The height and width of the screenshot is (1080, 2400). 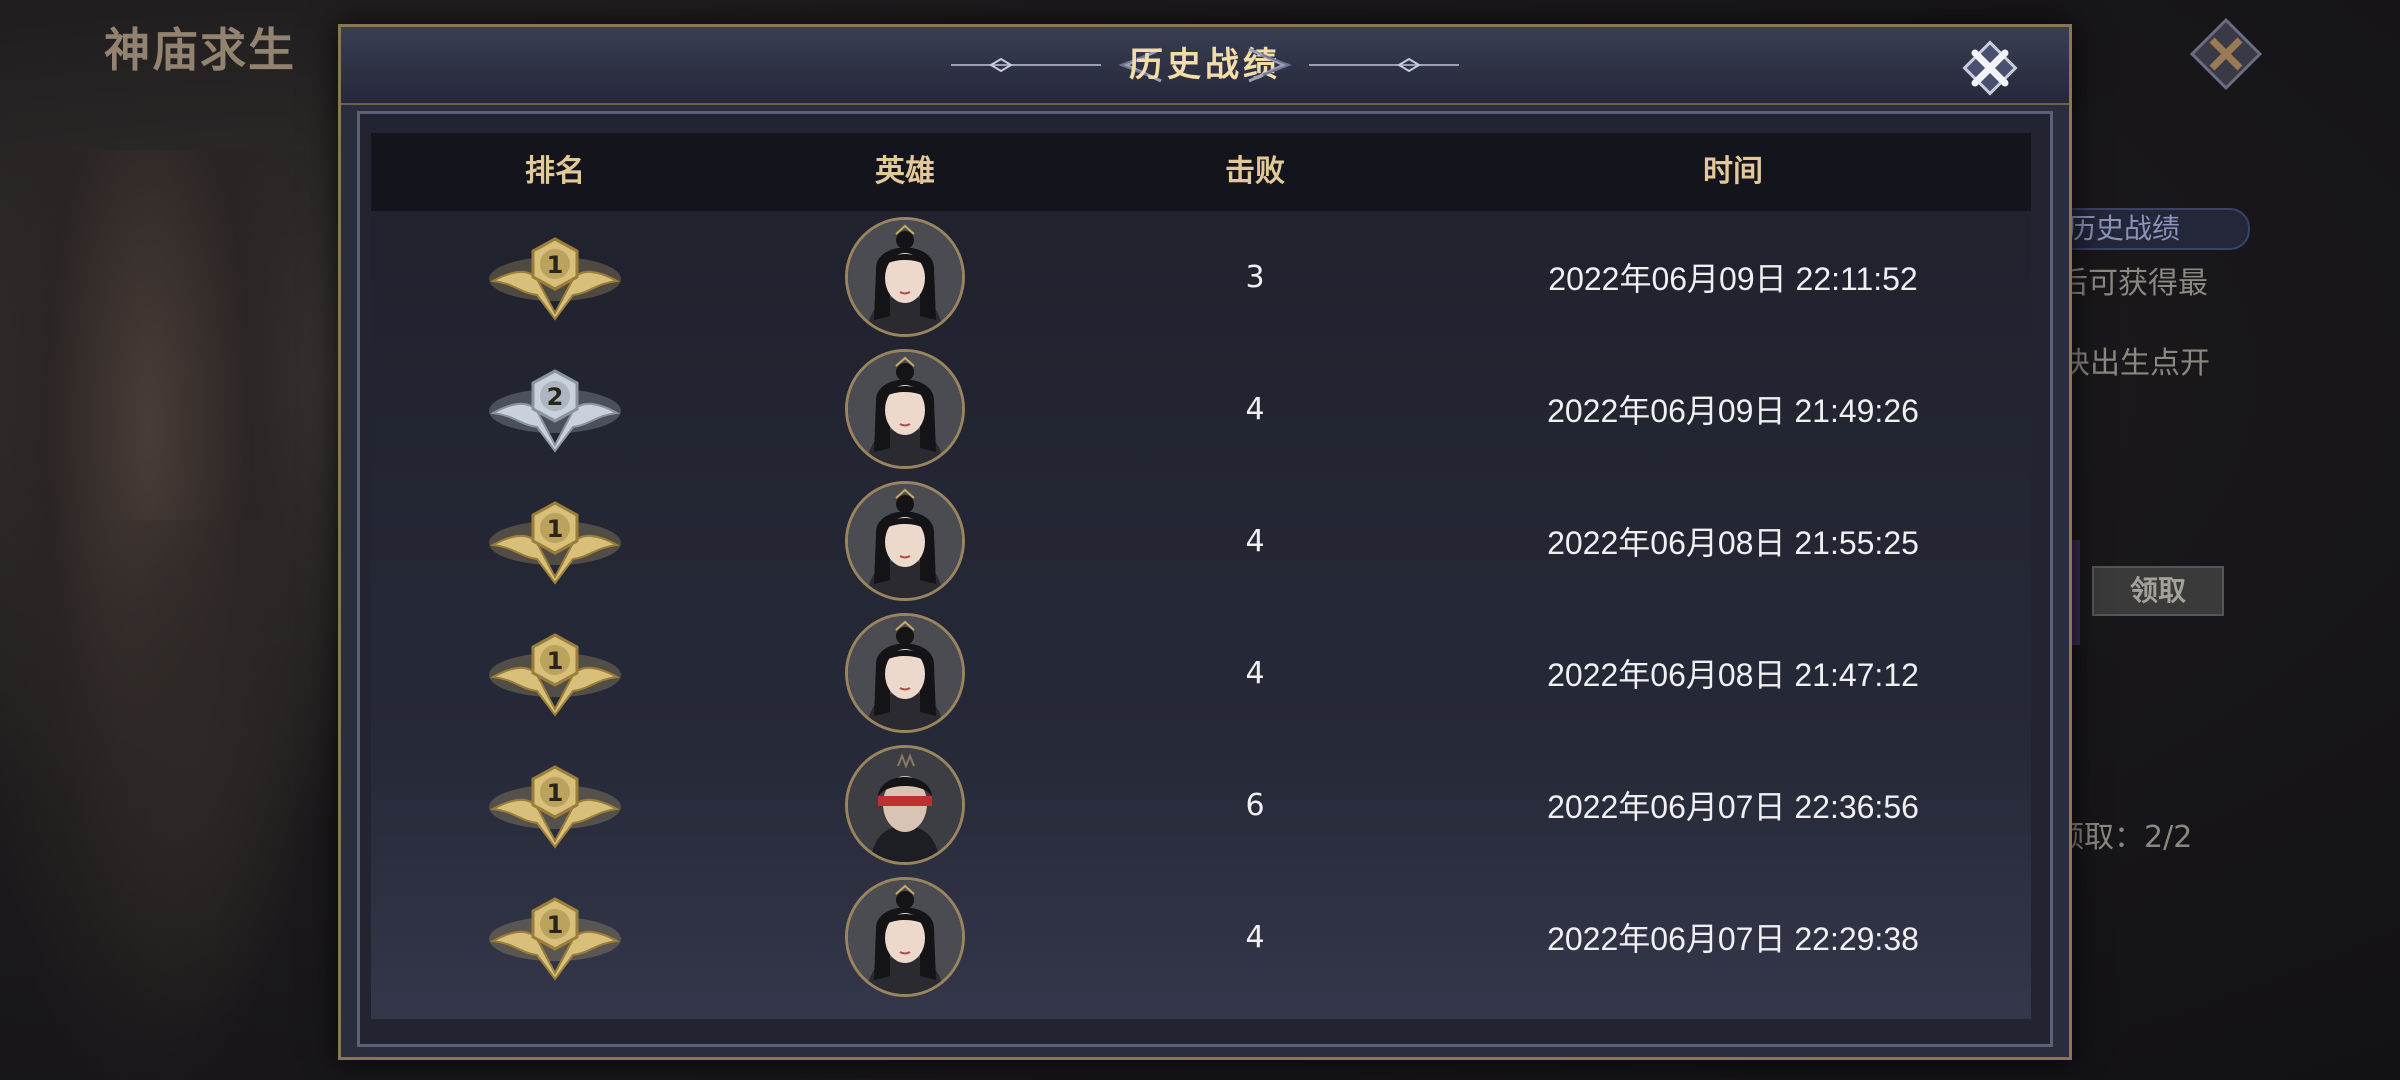 I want to click on background-shadow-art, so click(x=190, y=780).